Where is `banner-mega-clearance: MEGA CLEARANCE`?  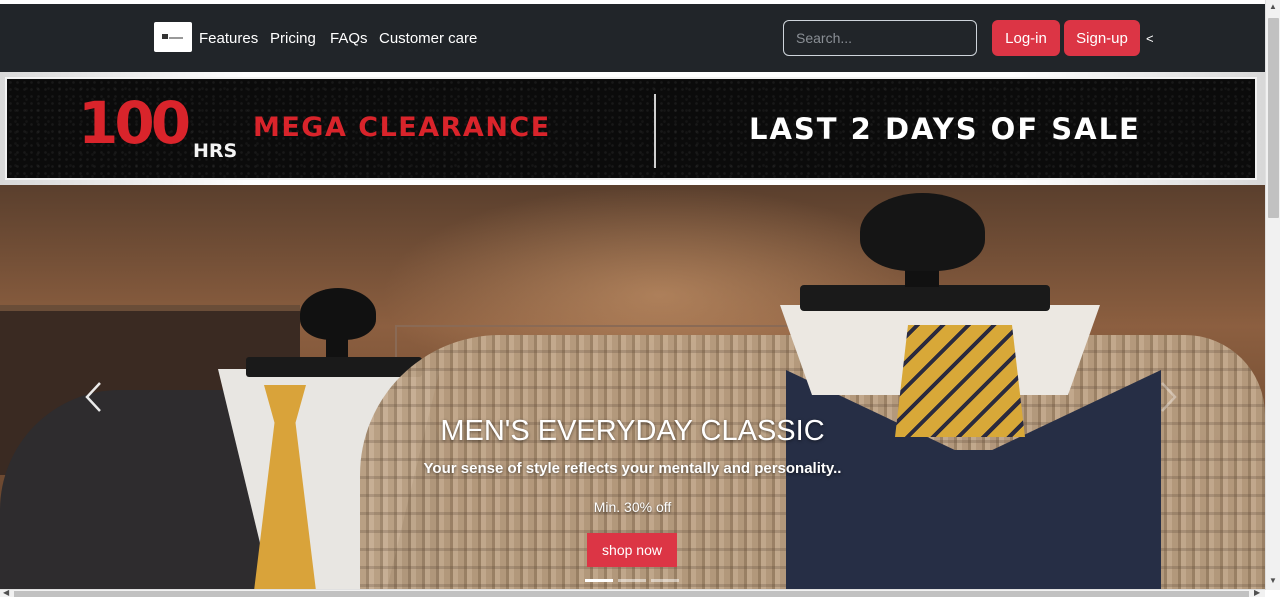
banner-mega-clearance: MEGA CLEARANCE is located at coordinates (402, 127).